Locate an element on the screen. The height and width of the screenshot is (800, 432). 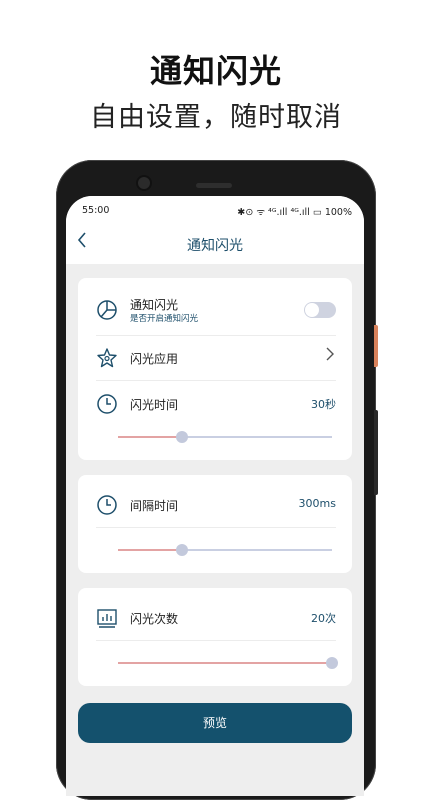
notify-flash-toggle is located at coordinates (320, 310).